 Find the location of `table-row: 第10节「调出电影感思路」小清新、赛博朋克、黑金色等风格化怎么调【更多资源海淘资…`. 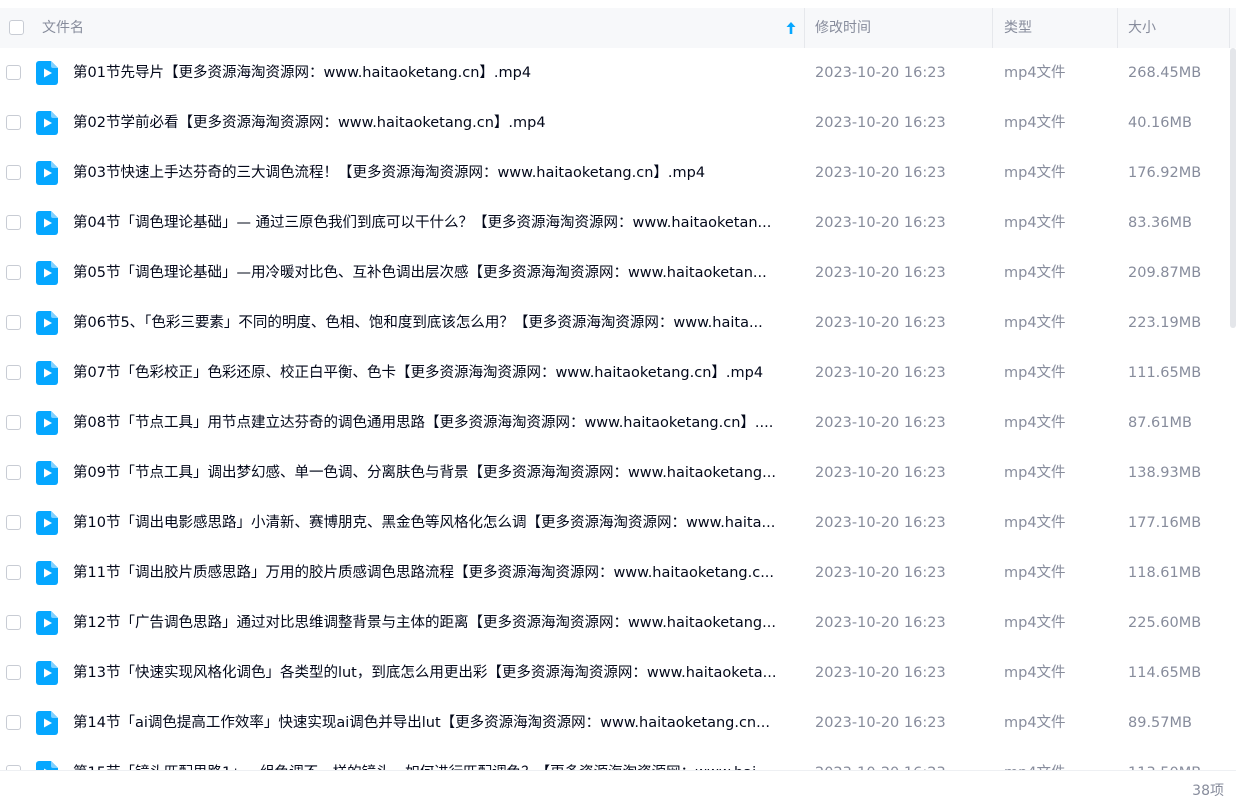

table-row: 第10节「调出电影感思路」小清新、赛博朋克、黑金色等风格化怎么调【更多资源海淘资… is located at coordinates (618, 523).